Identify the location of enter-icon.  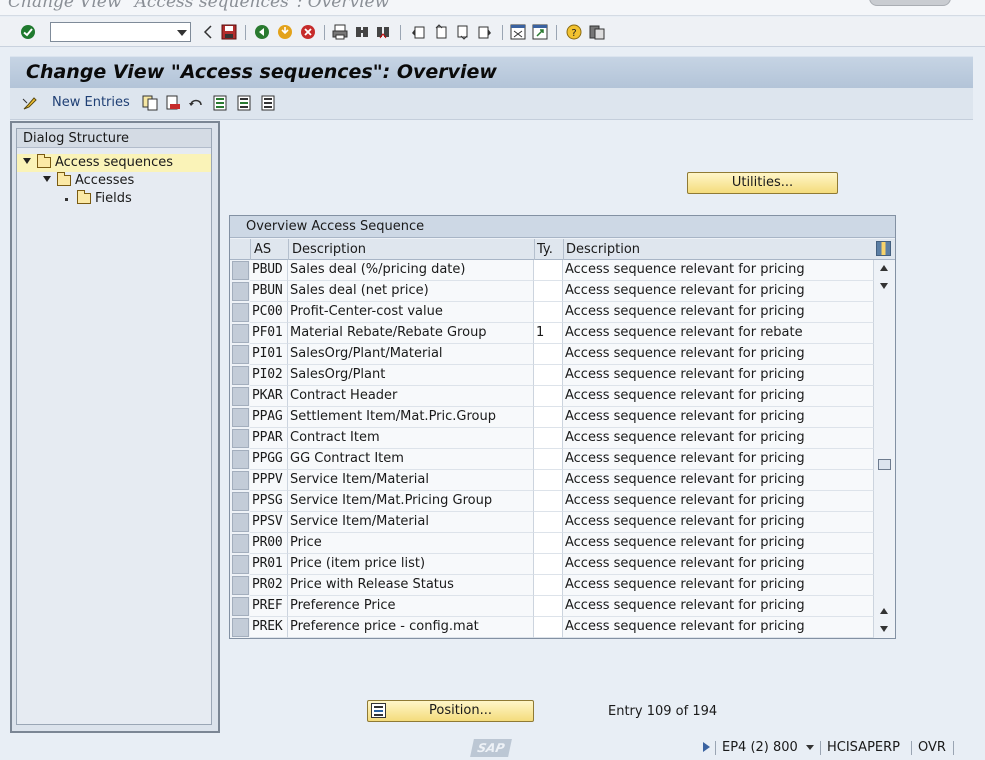
(28, 32).